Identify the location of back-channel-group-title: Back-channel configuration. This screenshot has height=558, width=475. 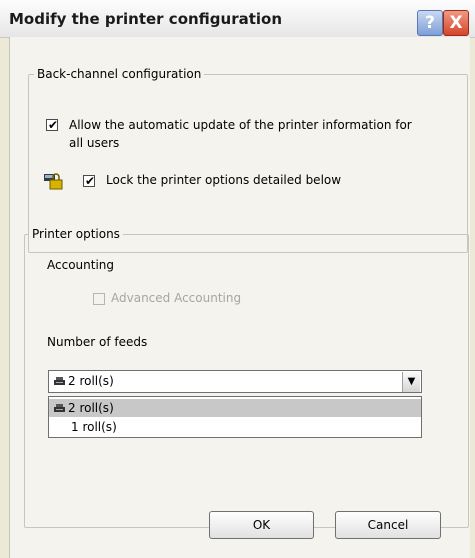
(119, 74).